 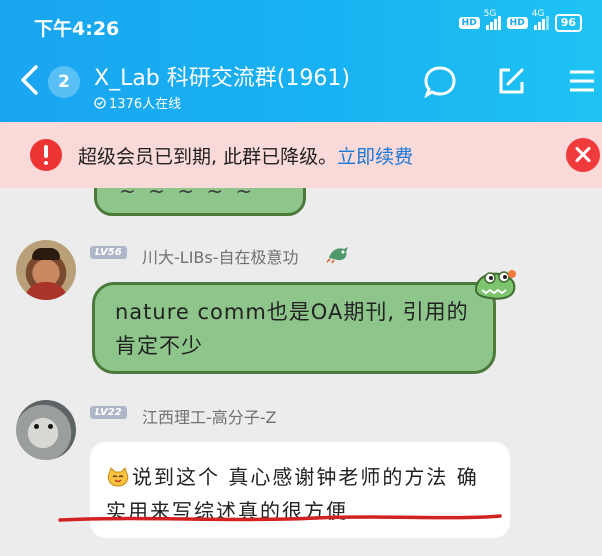 What do you see at coordinates (118, 477) in the screenshot?
I see `smiling-face-emoji-icon` at bounding box center [118, 477].